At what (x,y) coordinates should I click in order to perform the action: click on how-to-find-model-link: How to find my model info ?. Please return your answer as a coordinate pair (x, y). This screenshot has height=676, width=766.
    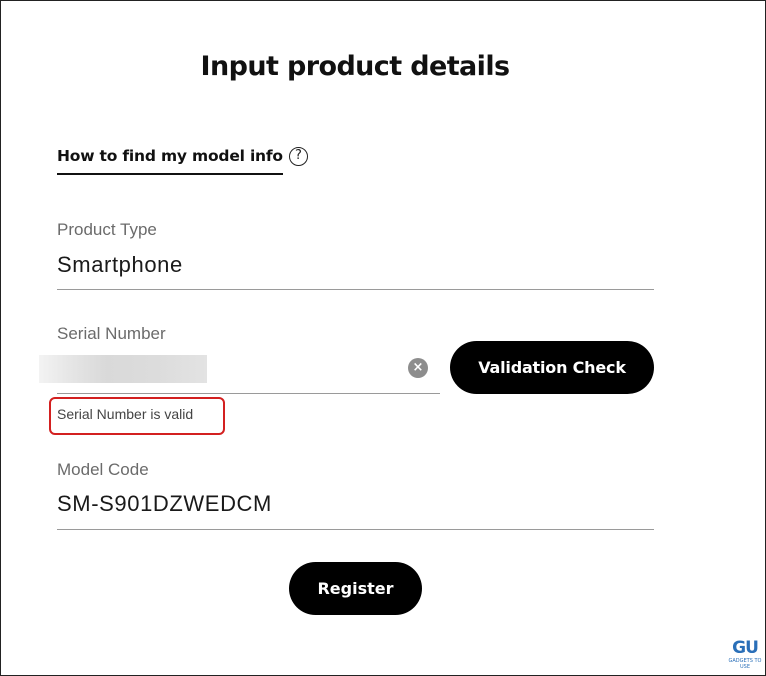
    Looking at the image, I should click on (182, 160).